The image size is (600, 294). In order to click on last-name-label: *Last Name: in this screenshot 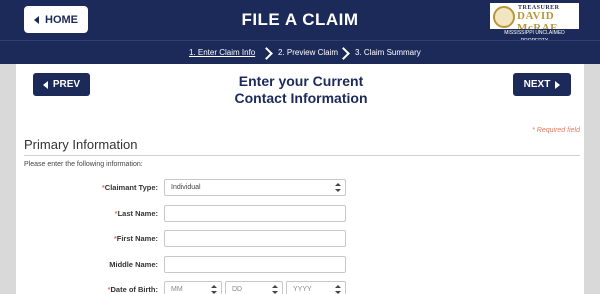, I will do `click(136, 213)`.